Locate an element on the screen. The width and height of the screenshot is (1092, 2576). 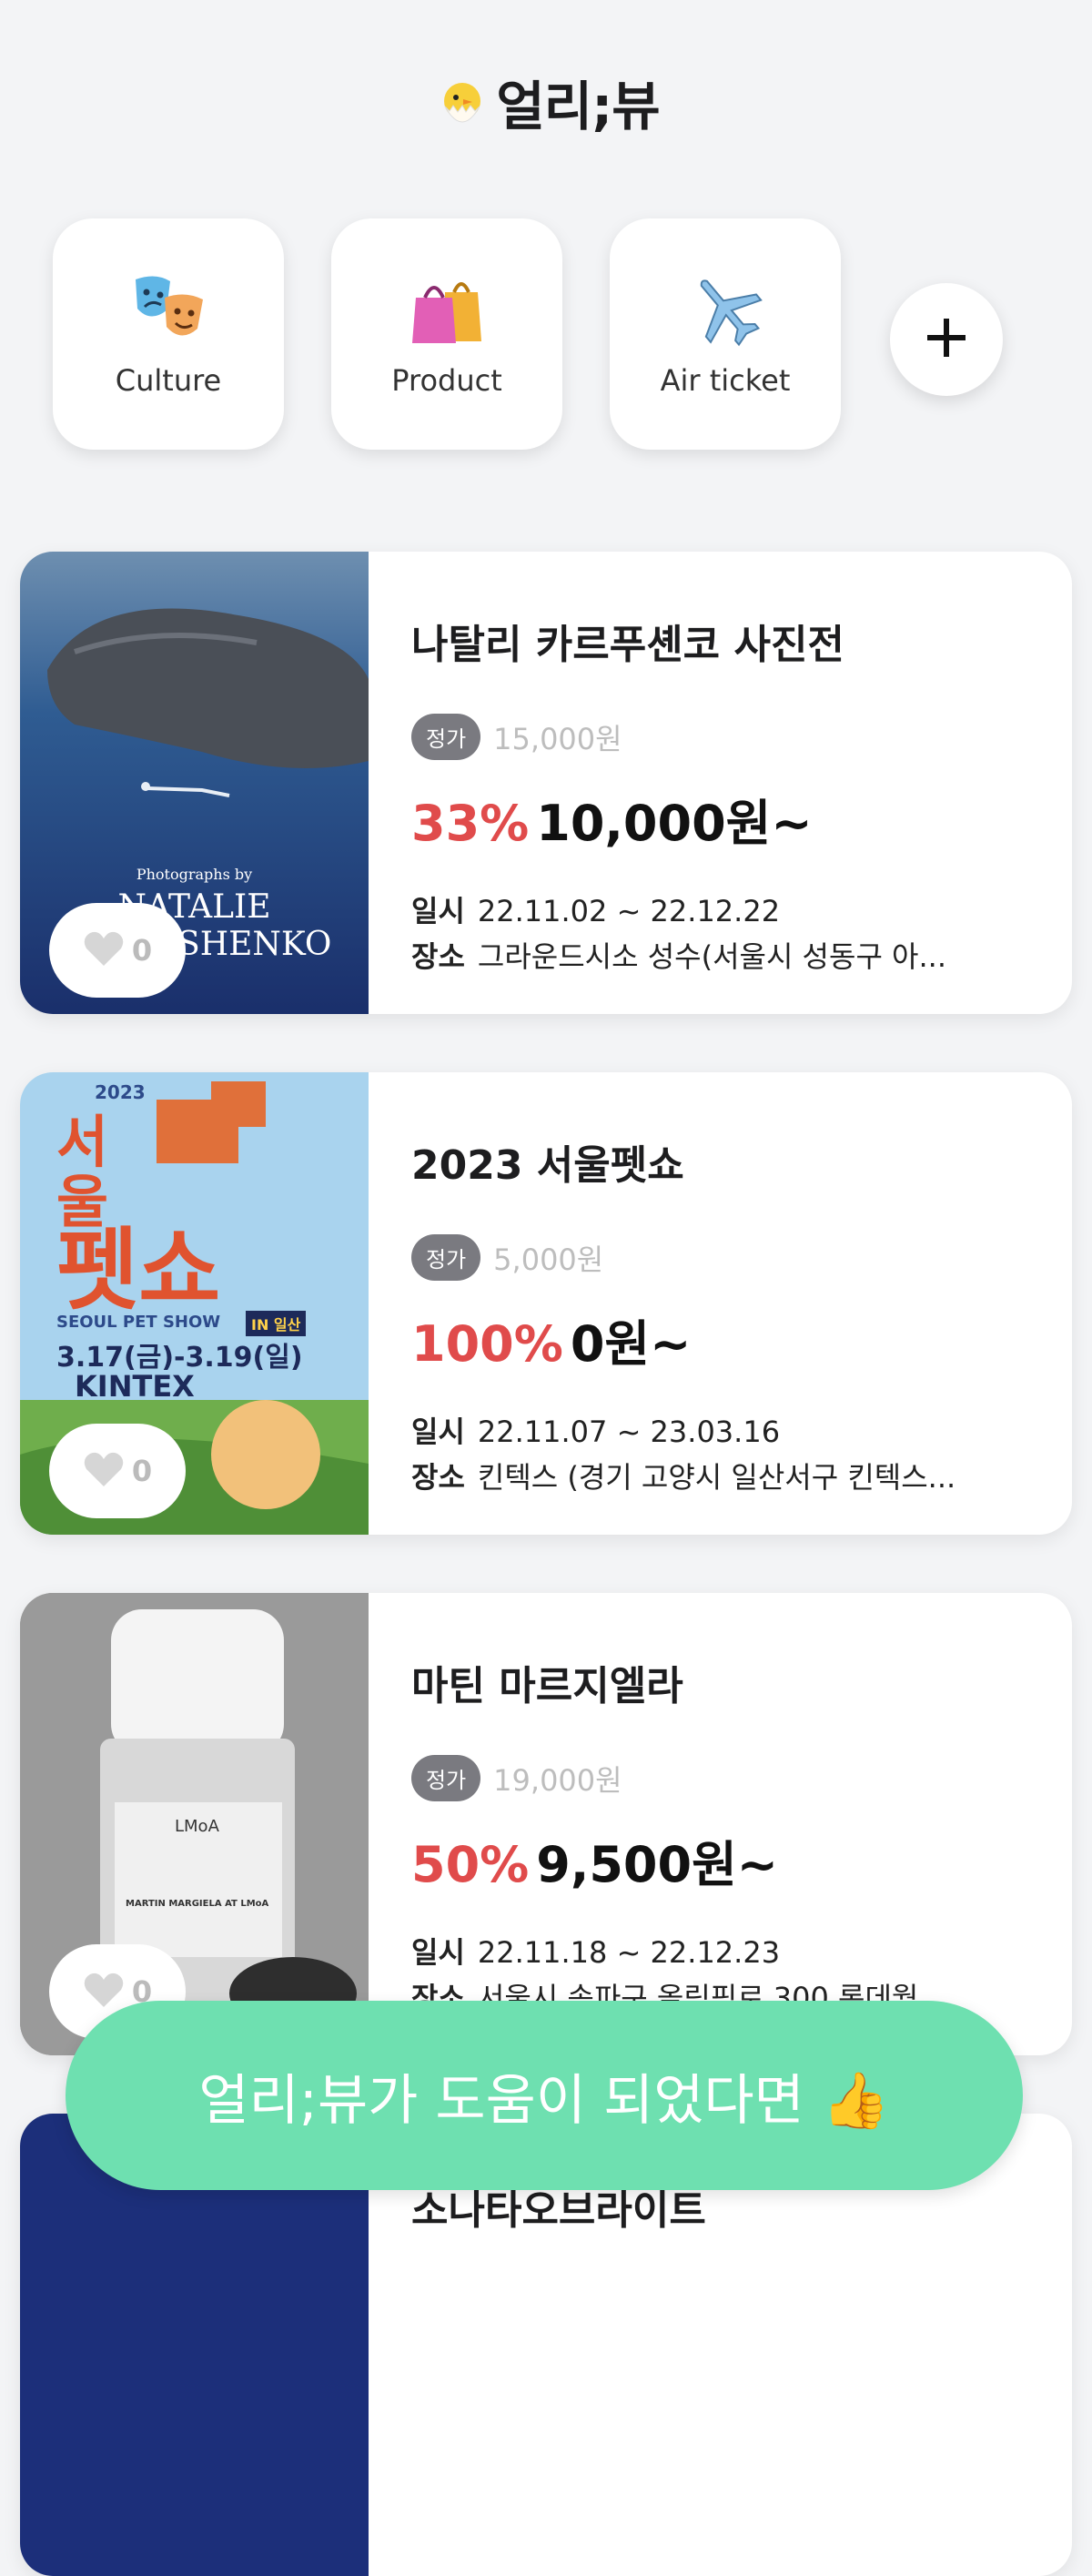
original-price: 15,000원 is located at coordinates (558, 738).